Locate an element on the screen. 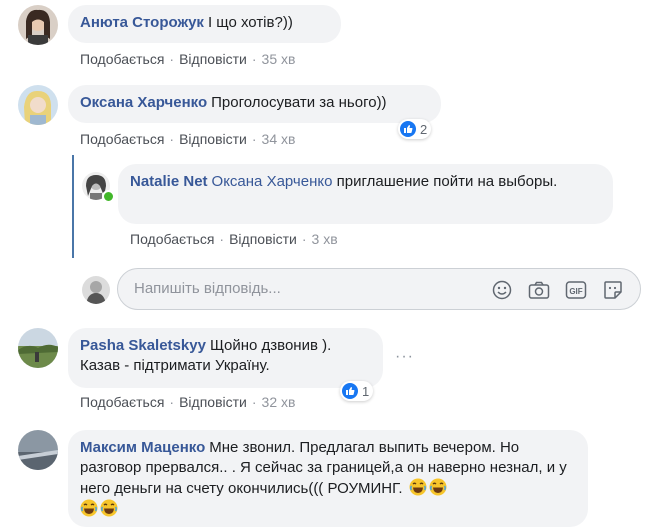  comment-actions: Подобається · Відповісти · 35 хв is located at coordinates (187, 59).